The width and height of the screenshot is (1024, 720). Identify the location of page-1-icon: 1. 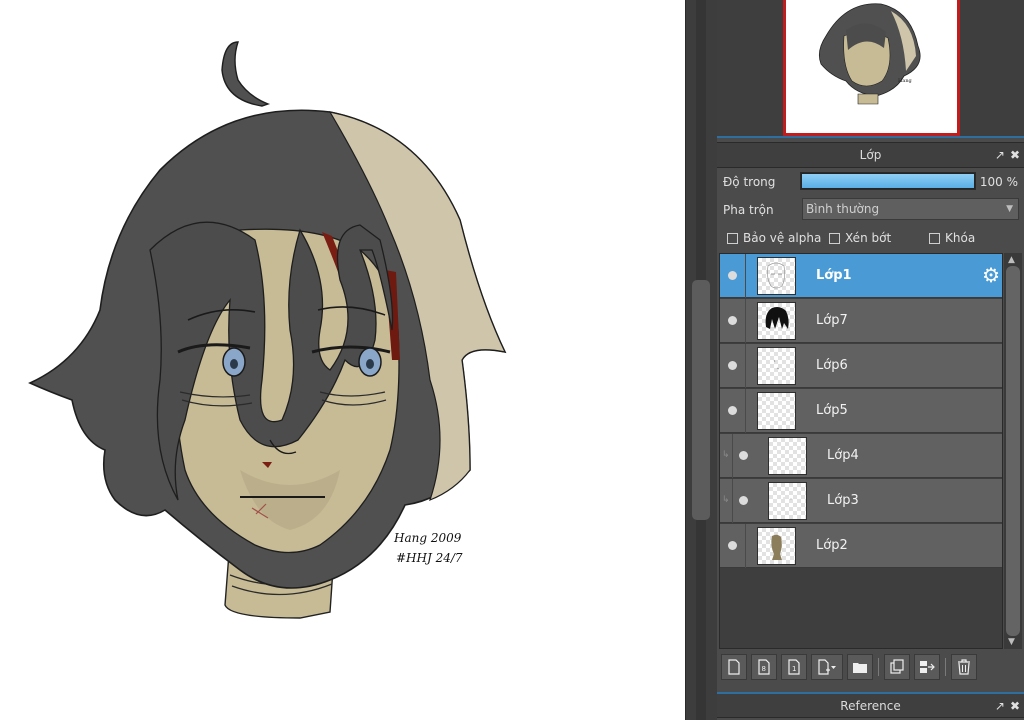
(794, 667).